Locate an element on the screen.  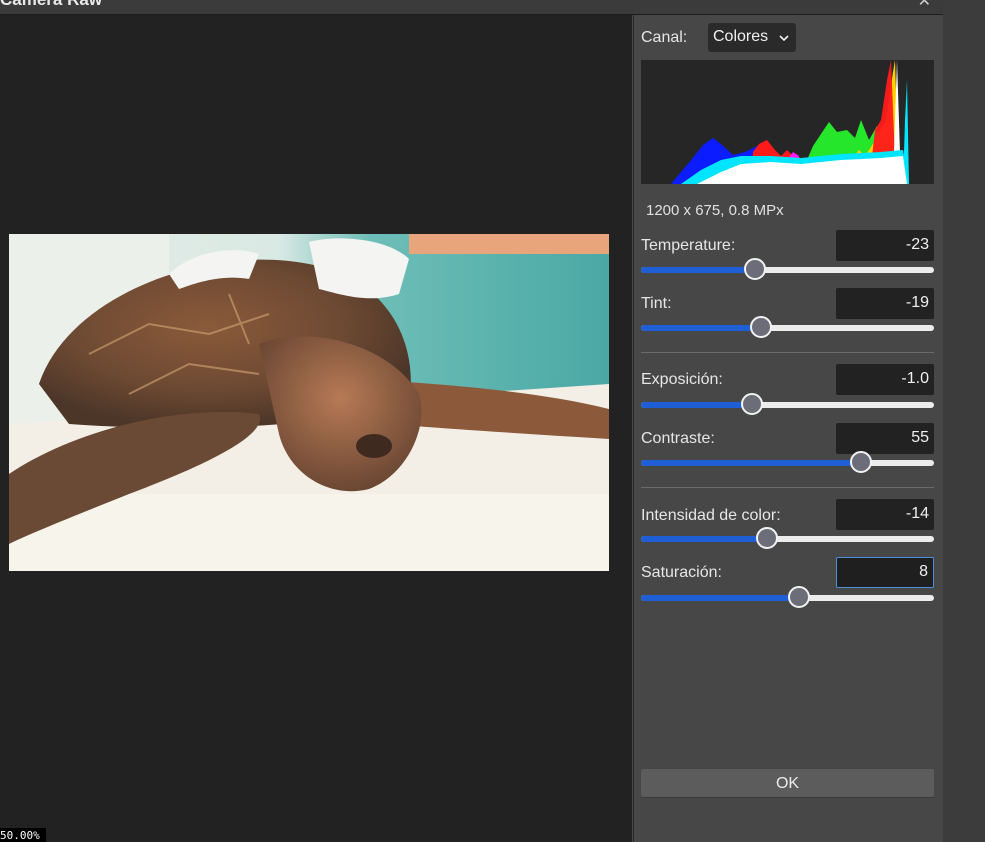
saturation-label: Saturación: is located at coordinates (681, 572).